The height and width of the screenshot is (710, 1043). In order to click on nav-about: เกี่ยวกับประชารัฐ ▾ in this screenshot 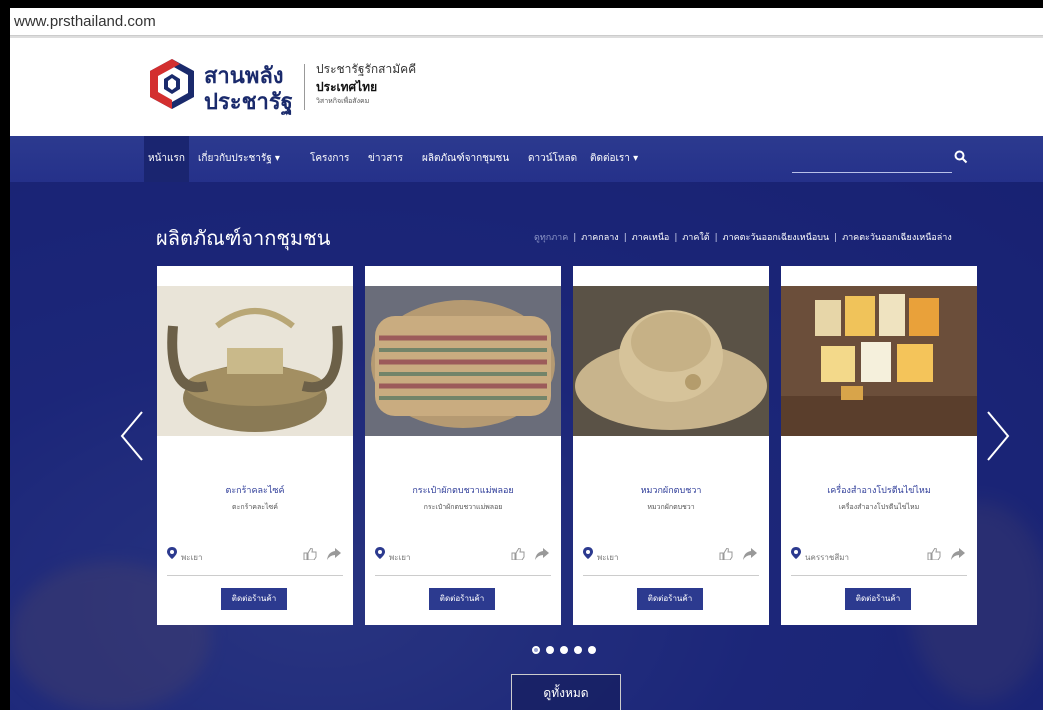, I will do `click(239, 159)`.